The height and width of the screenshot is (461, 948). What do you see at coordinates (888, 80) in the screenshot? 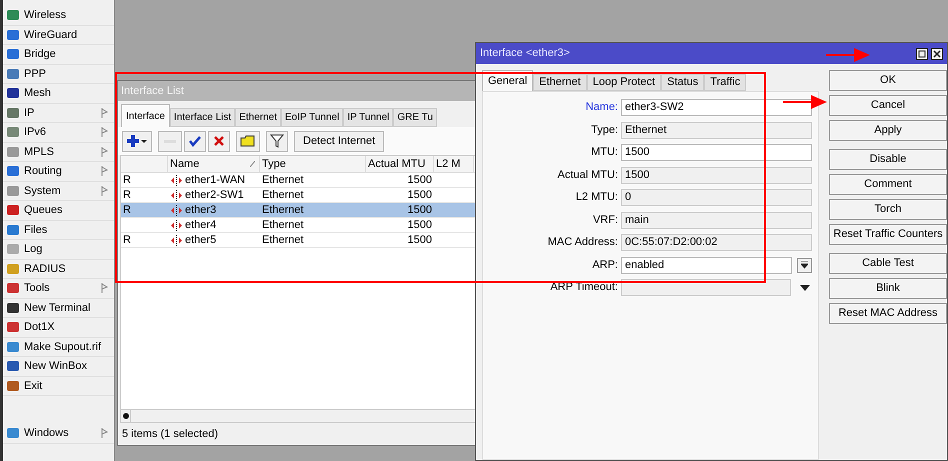
I see `dialog-button: OK` at bounding box center [888, 80].